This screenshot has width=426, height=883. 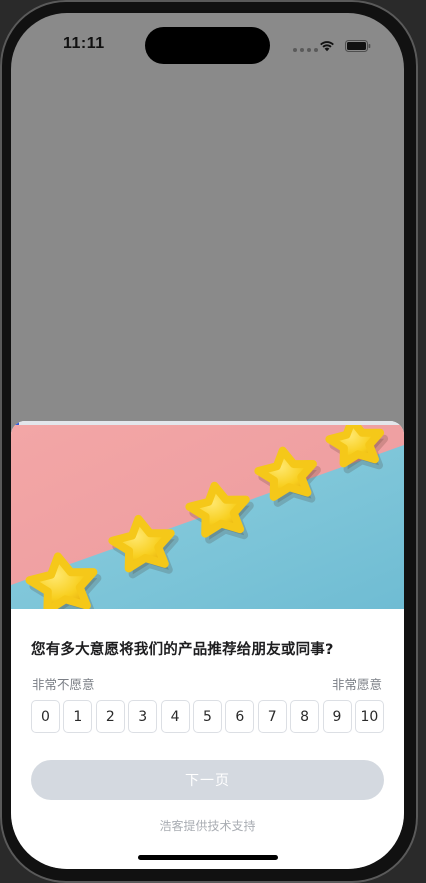 I want to click on scale-option-9: 9, so click(x=337, y=716).